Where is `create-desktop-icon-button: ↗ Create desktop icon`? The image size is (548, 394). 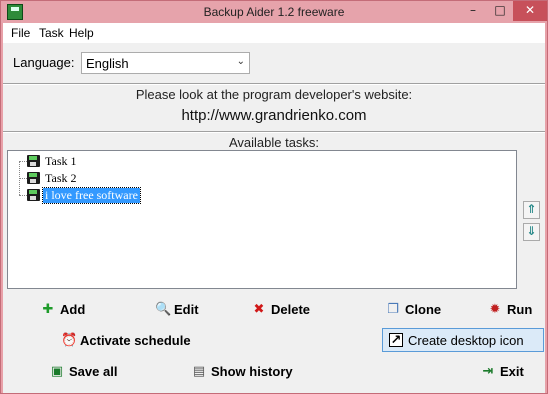
create-desktop-icon-button: ↗ Create desktop icon is located at coordinates (463, 340).